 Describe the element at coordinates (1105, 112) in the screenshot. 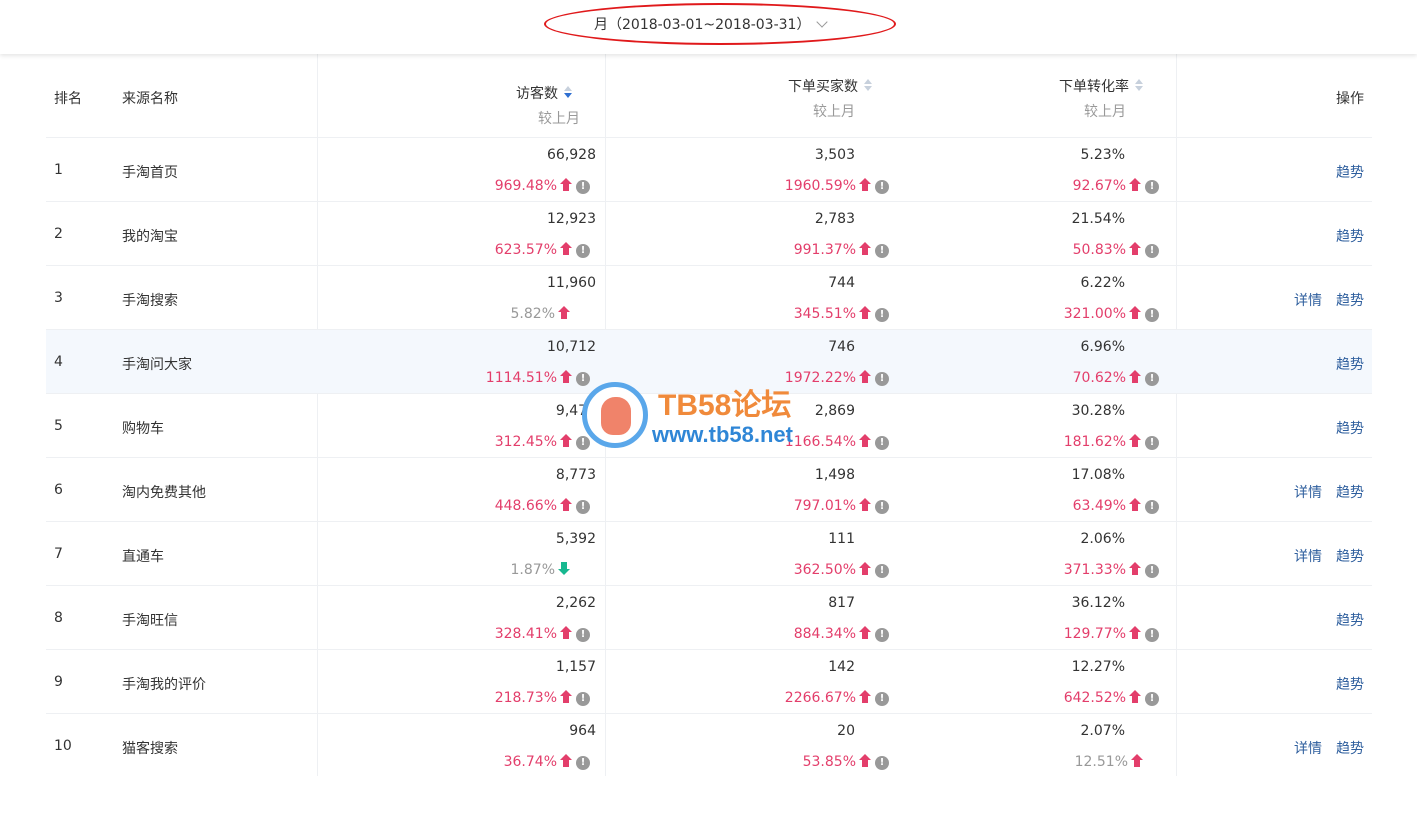

I see `header-conversion-compare: 较上月` at that location.